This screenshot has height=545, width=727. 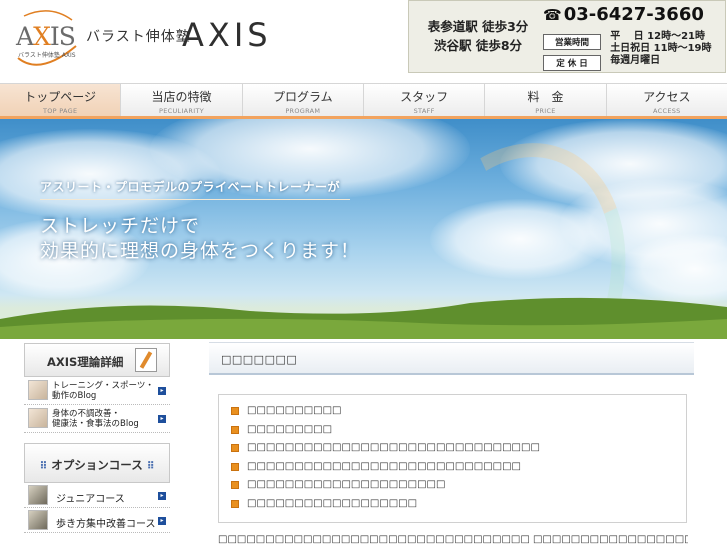 What do you see at coordinates (294, 410) in the screenshot?
I see `list-item-text: □□□□□□□□□□` at bounding box center [294, 410].